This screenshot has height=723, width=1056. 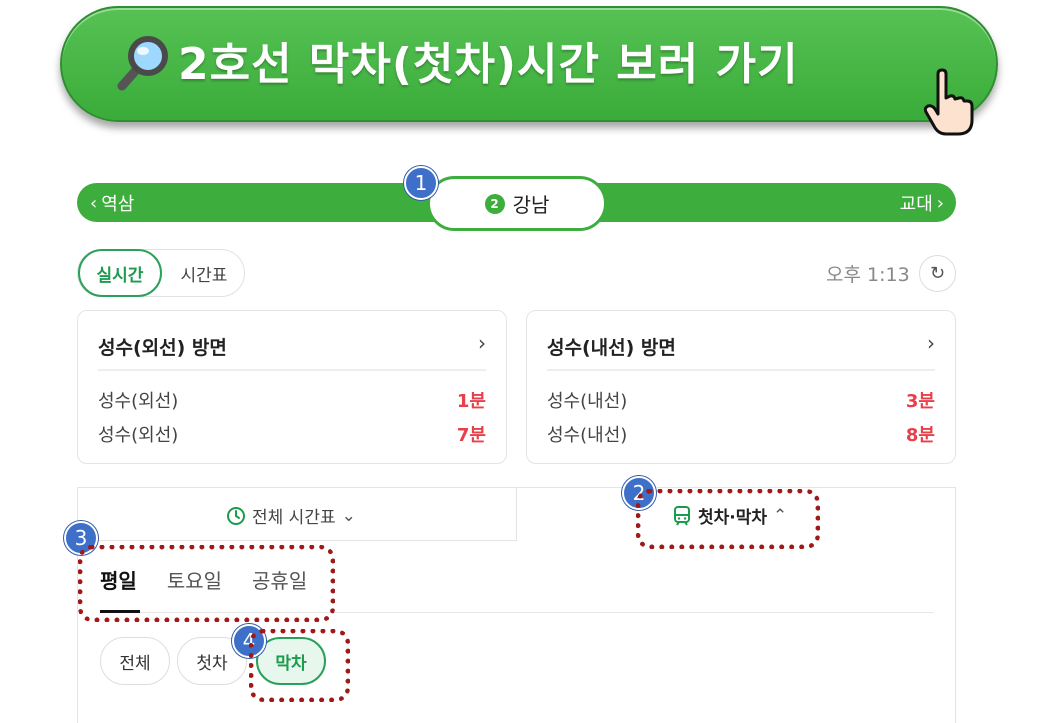 What do you see at coordinates (494, 203) in the screenshot?
I see `line-number-badge: 2` at bounding box center [494, 203].